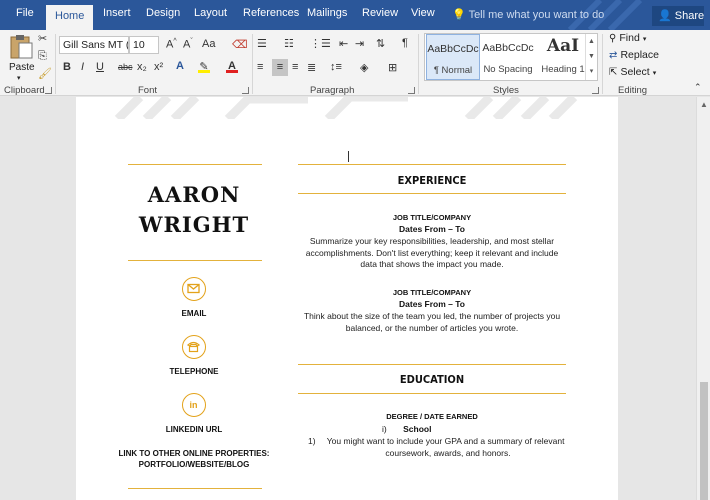 The image size is (710, 500). Describe the element at coordinates (639, 41) in the screenshot. I see `find-button: ⚲ Find ▾` at that location.